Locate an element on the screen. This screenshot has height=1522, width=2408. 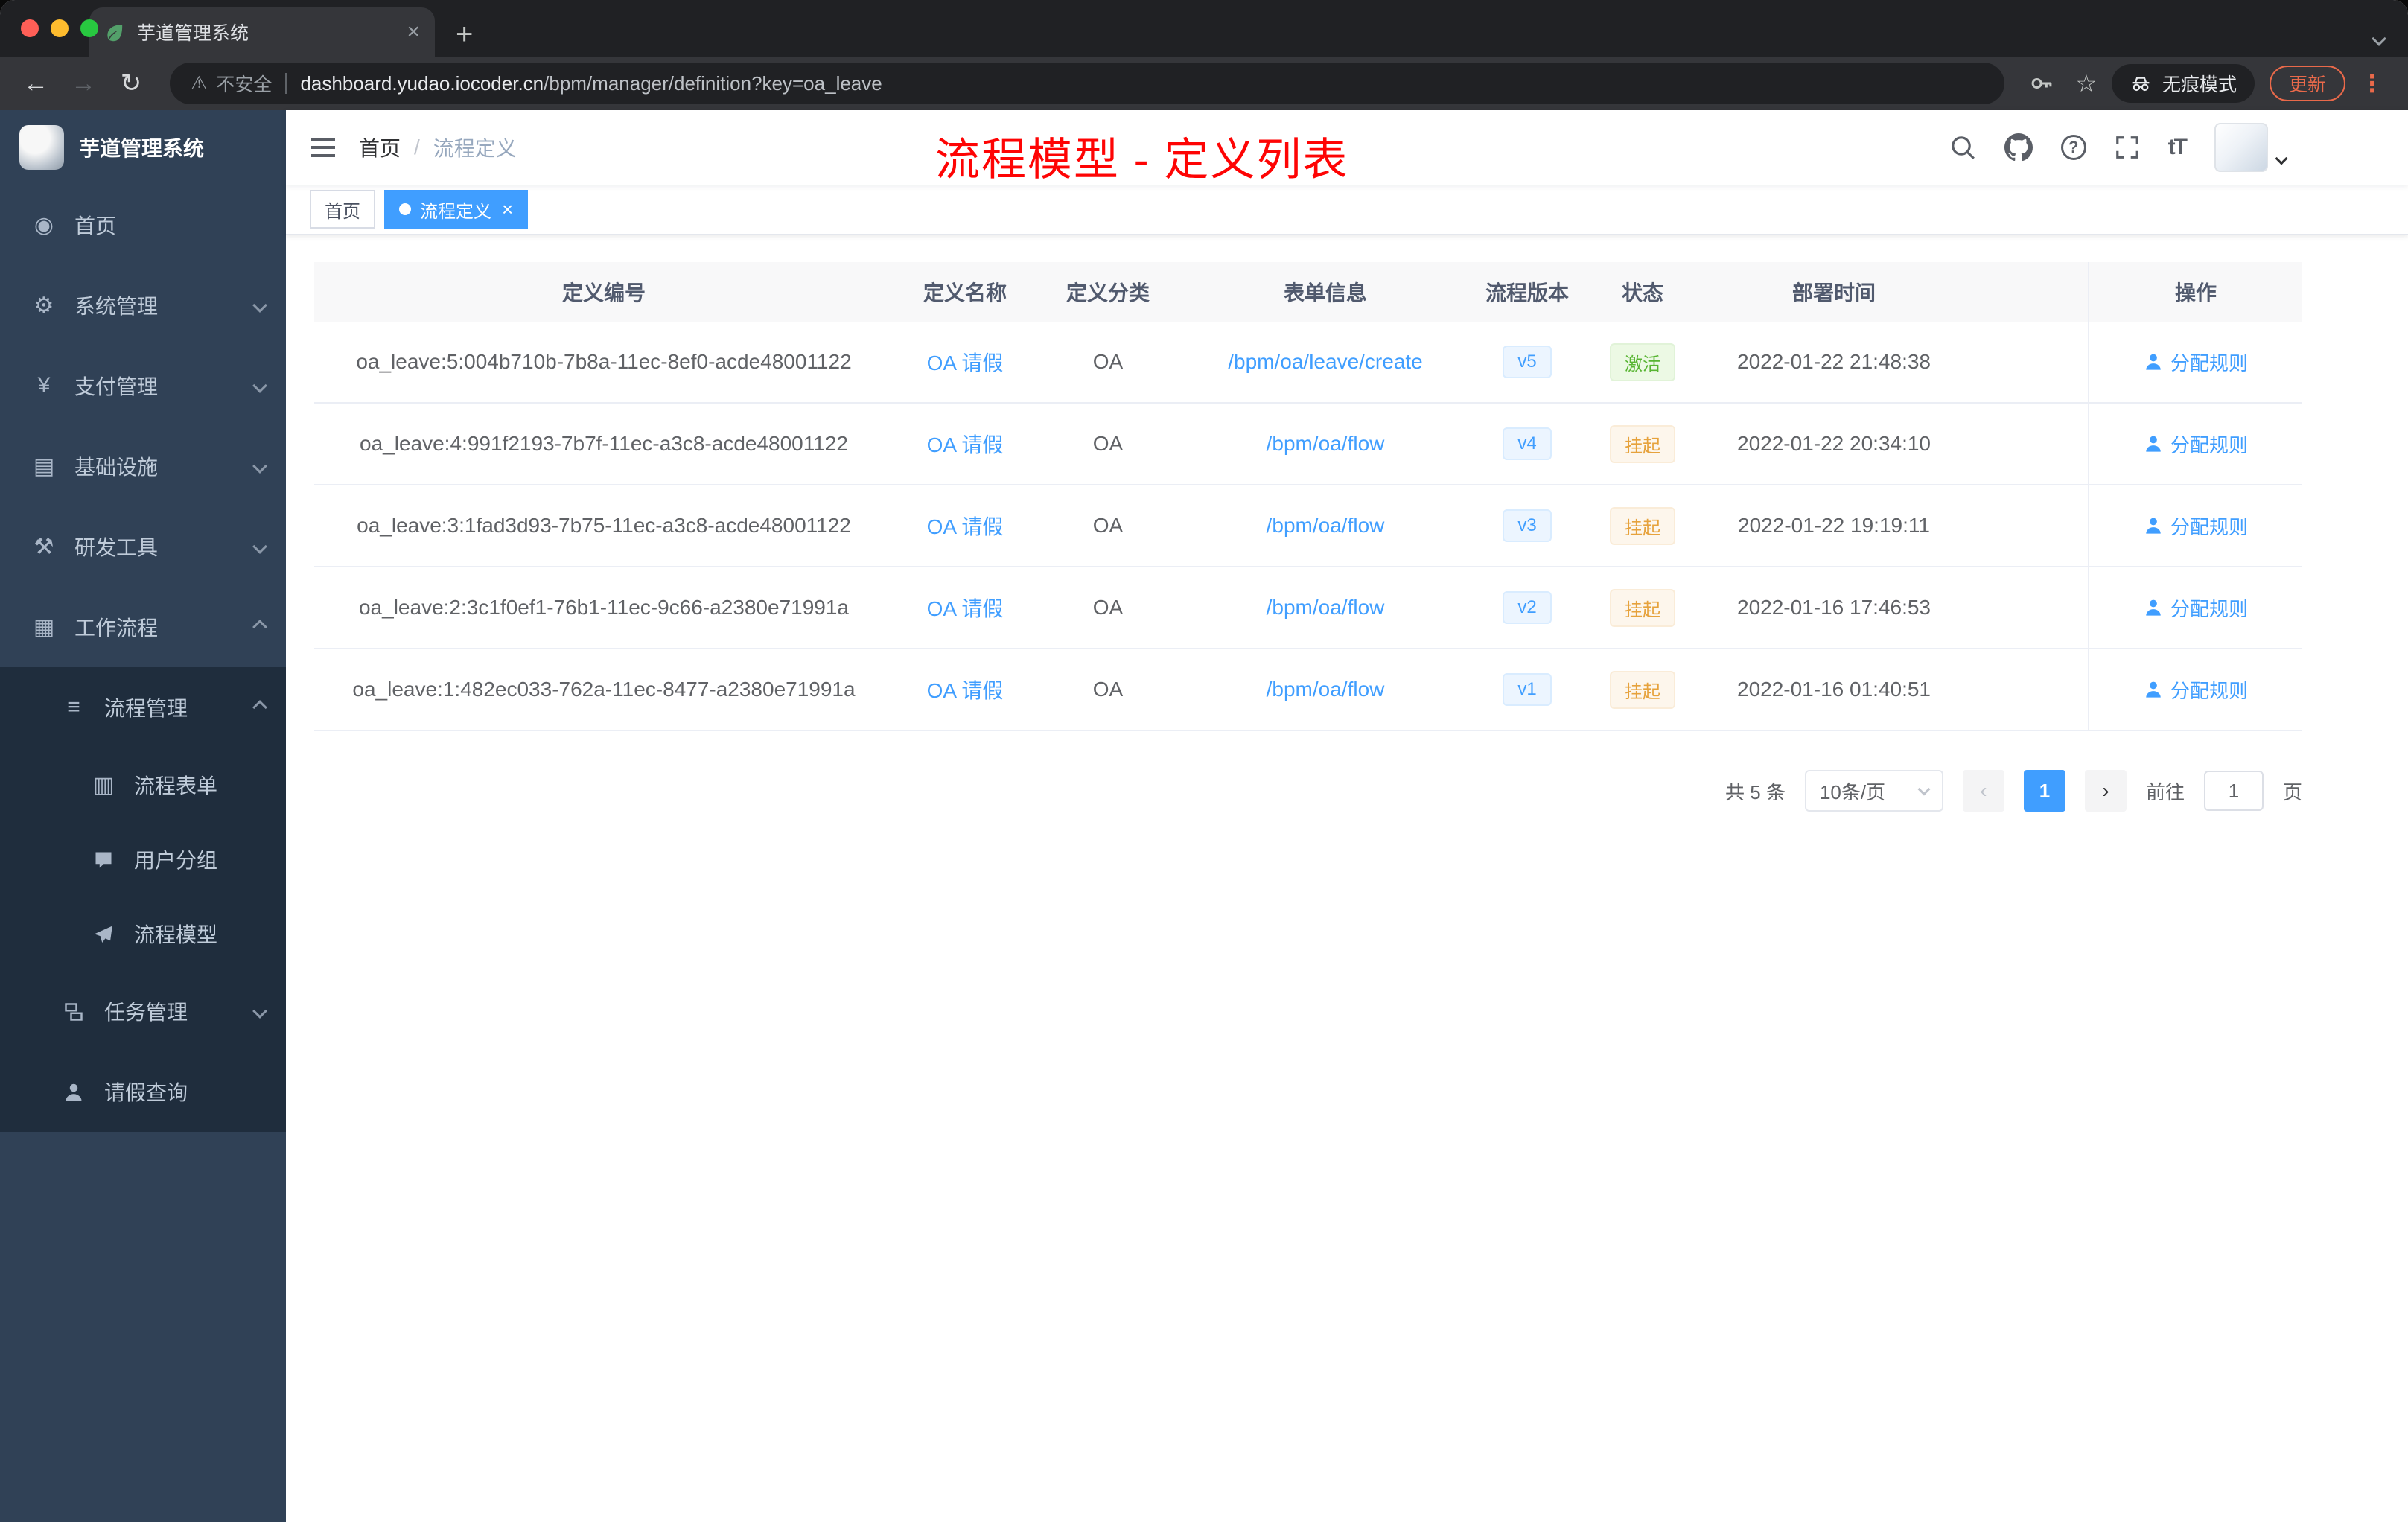
tag-process-definition: 流程定义 × is located at coordinates (456, 209).